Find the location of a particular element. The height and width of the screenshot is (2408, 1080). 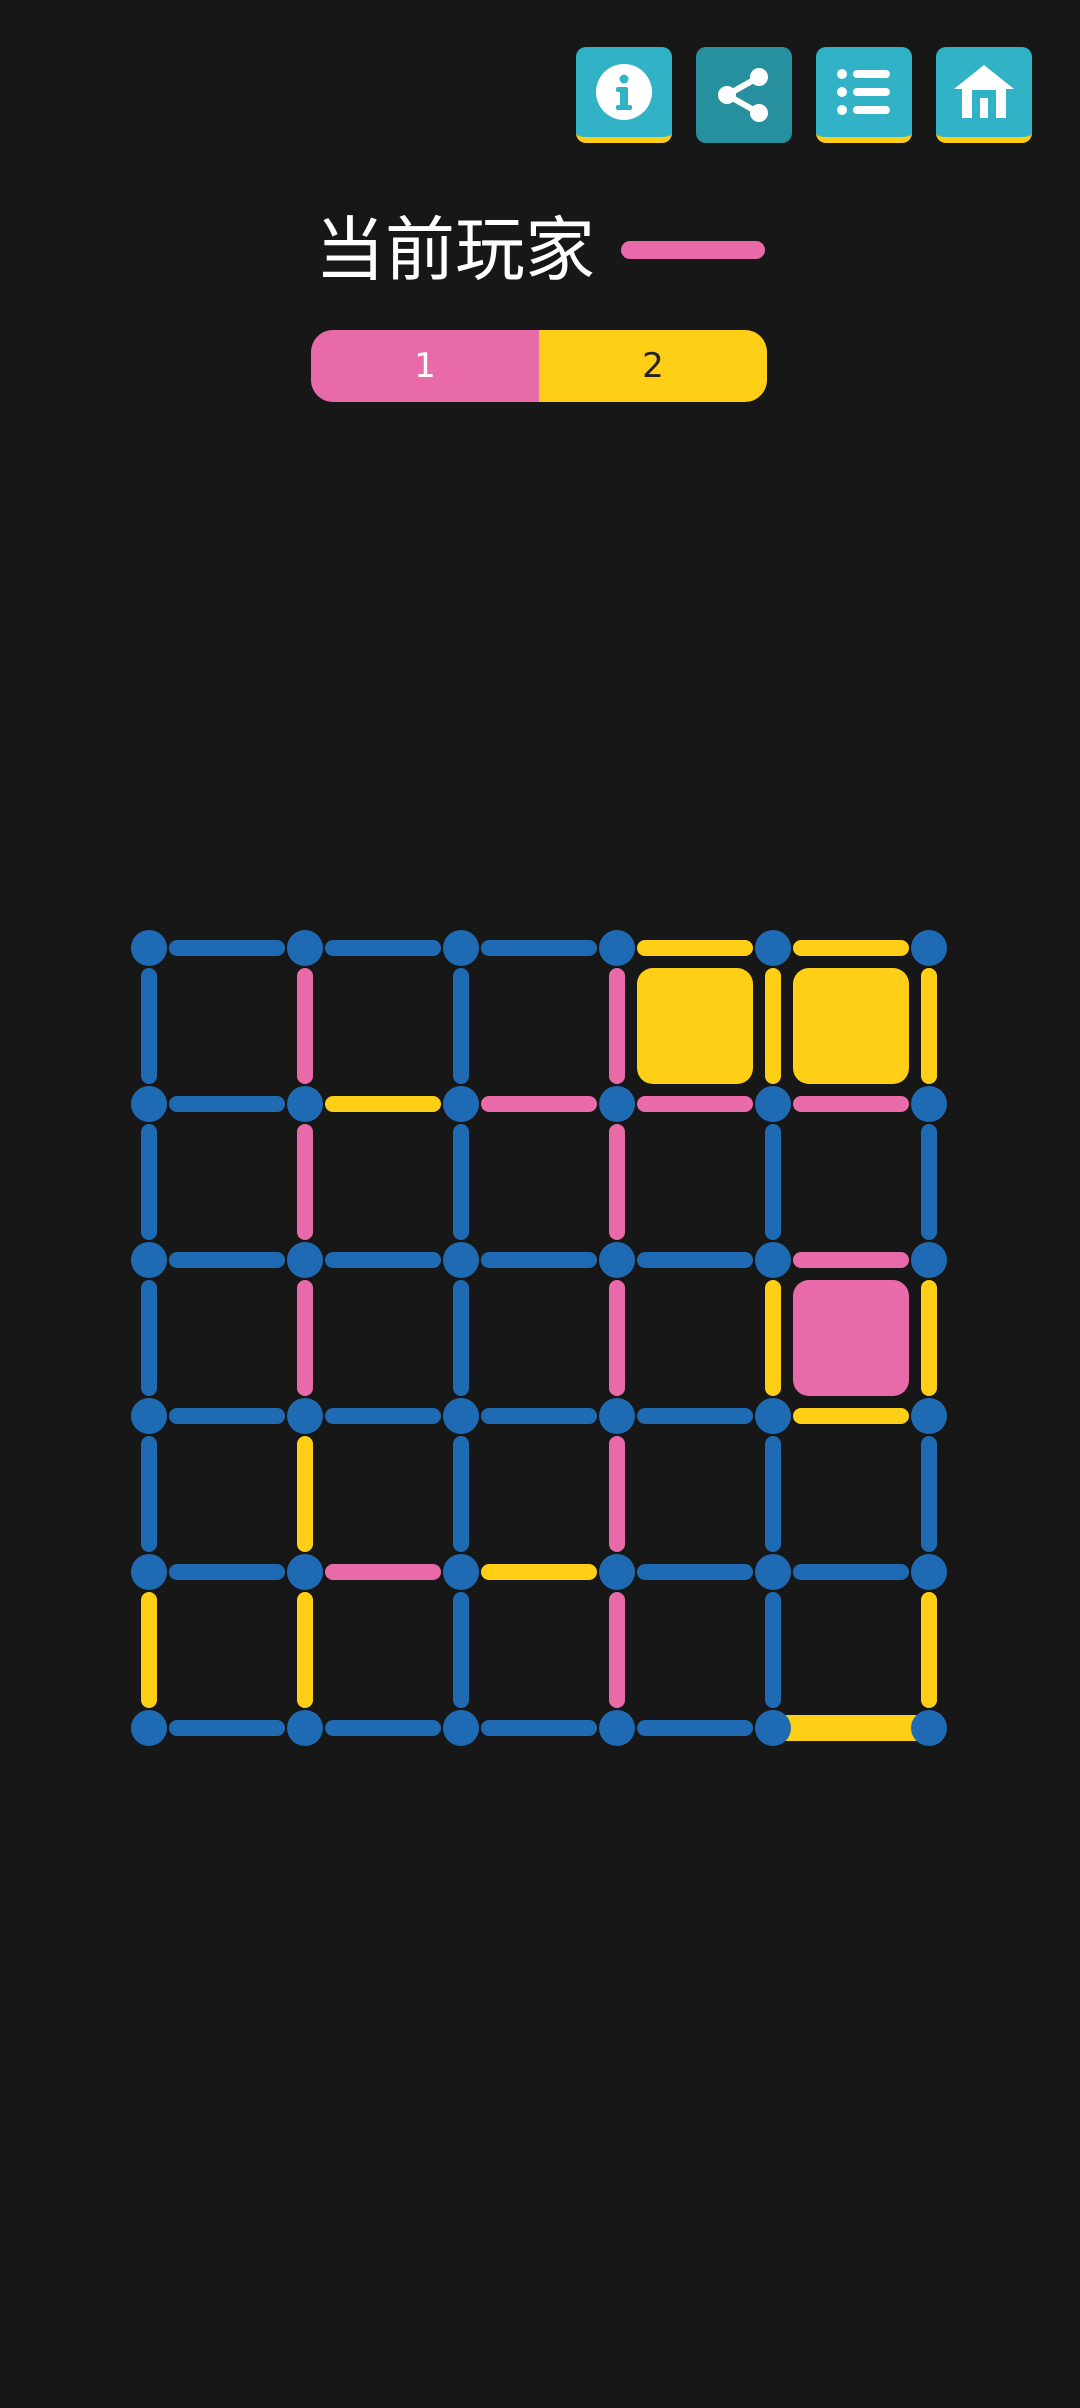

toolbar is located at coordinates (804, 95).